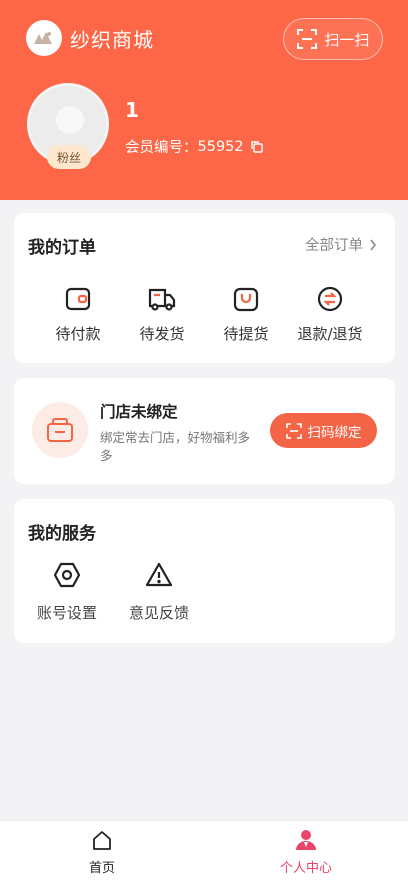 The image size is (408, 883). Describe the element at coordinates (62, 248) in the screenshot. I see `orders-title: 我的订单` at that location.